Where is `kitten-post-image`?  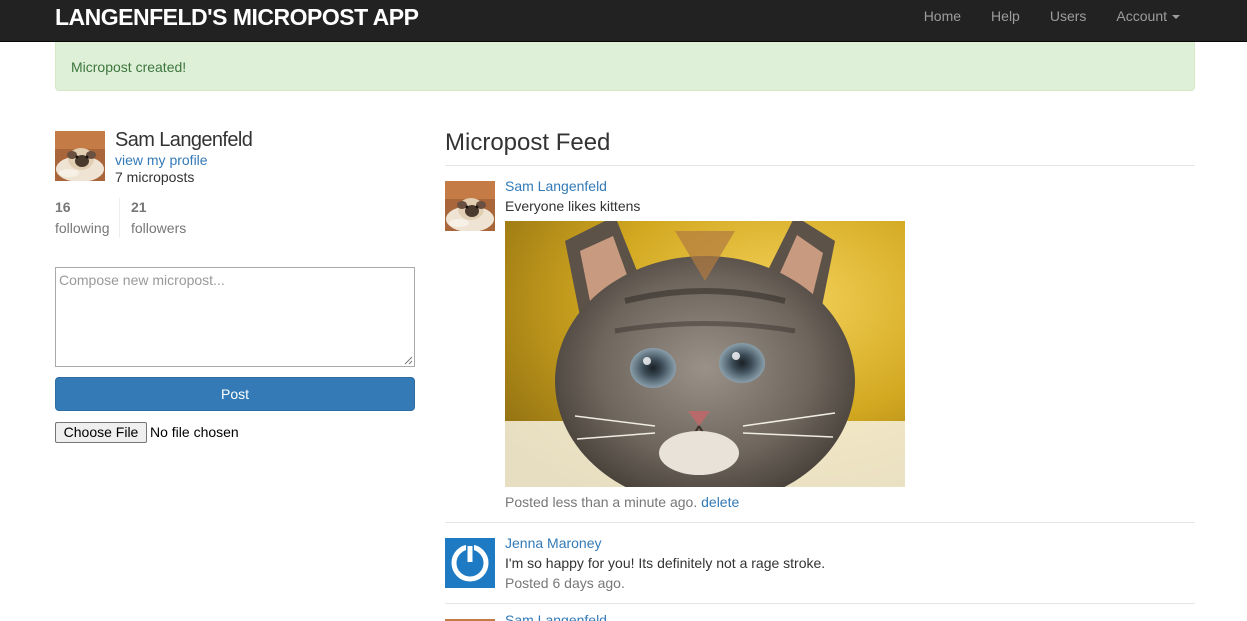
kitten-post-image is located at coordinates (705, 354).